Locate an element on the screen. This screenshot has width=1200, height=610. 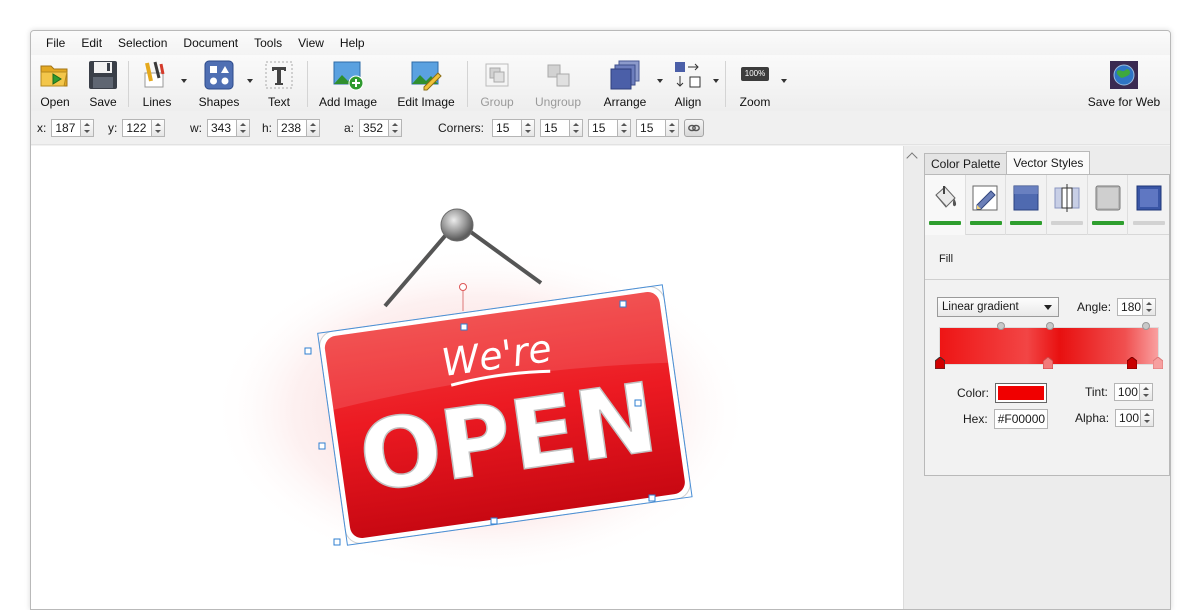
menu-file: File is located at coordinates (56, 43).